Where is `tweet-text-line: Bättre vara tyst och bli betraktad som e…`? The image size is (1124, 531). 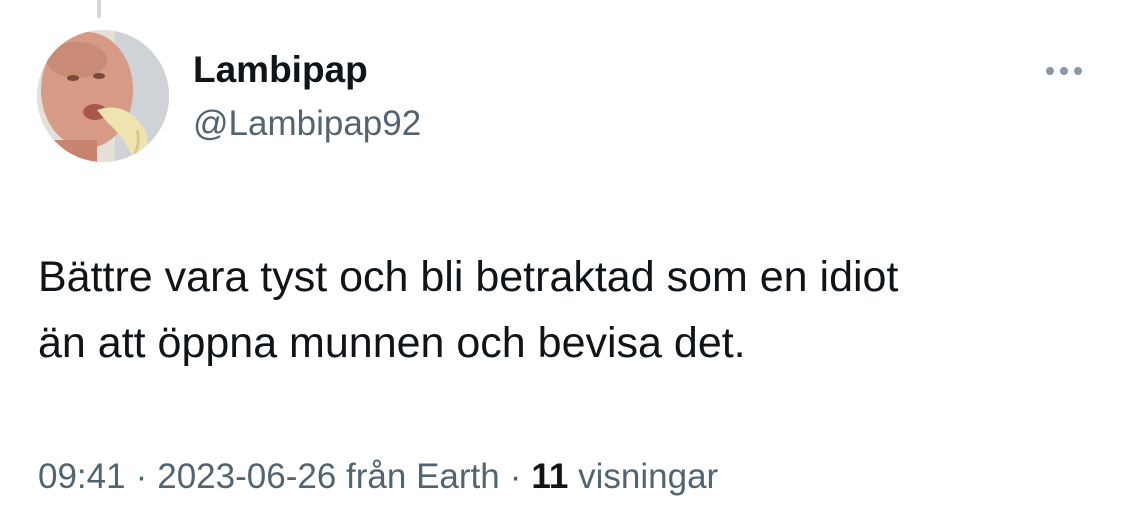 tweet-text-line: Bättre vara tyst och bli betraktad som e… is located at coordinates (468, 277).